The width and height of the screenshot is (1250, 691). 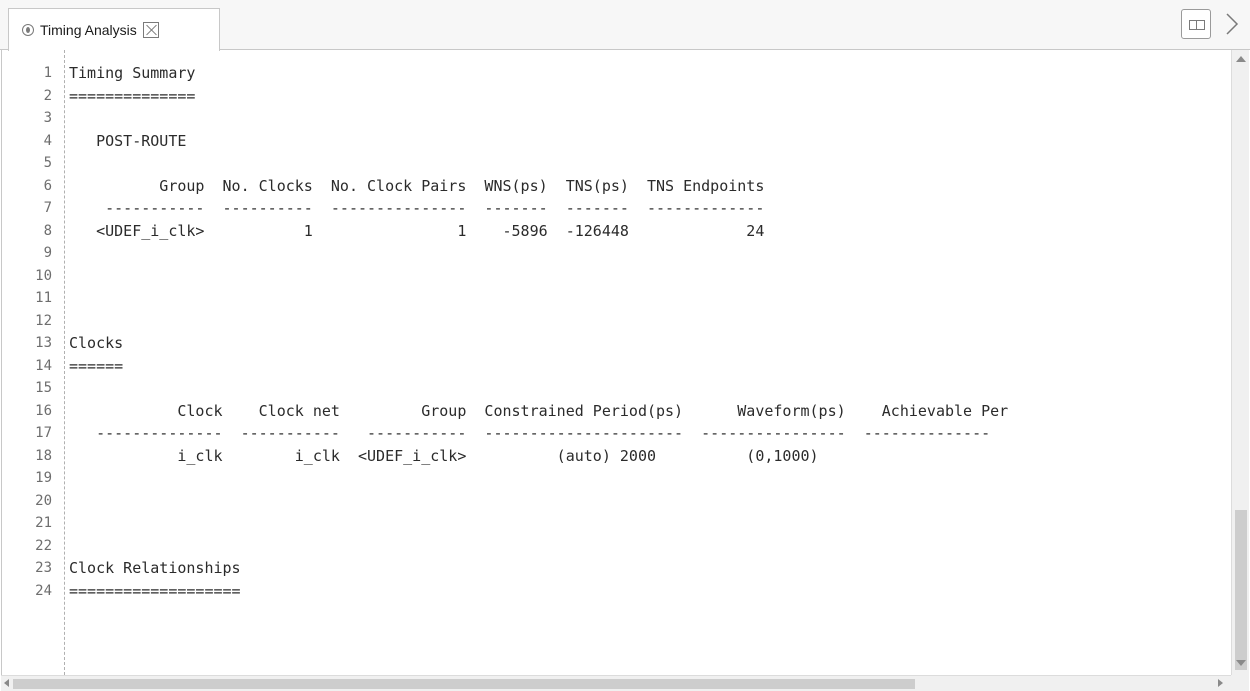 What do you see at coordinates (1241, 663) in the screenshot?
I see `scroll-down-icon` at bounding box center [1241, 663].